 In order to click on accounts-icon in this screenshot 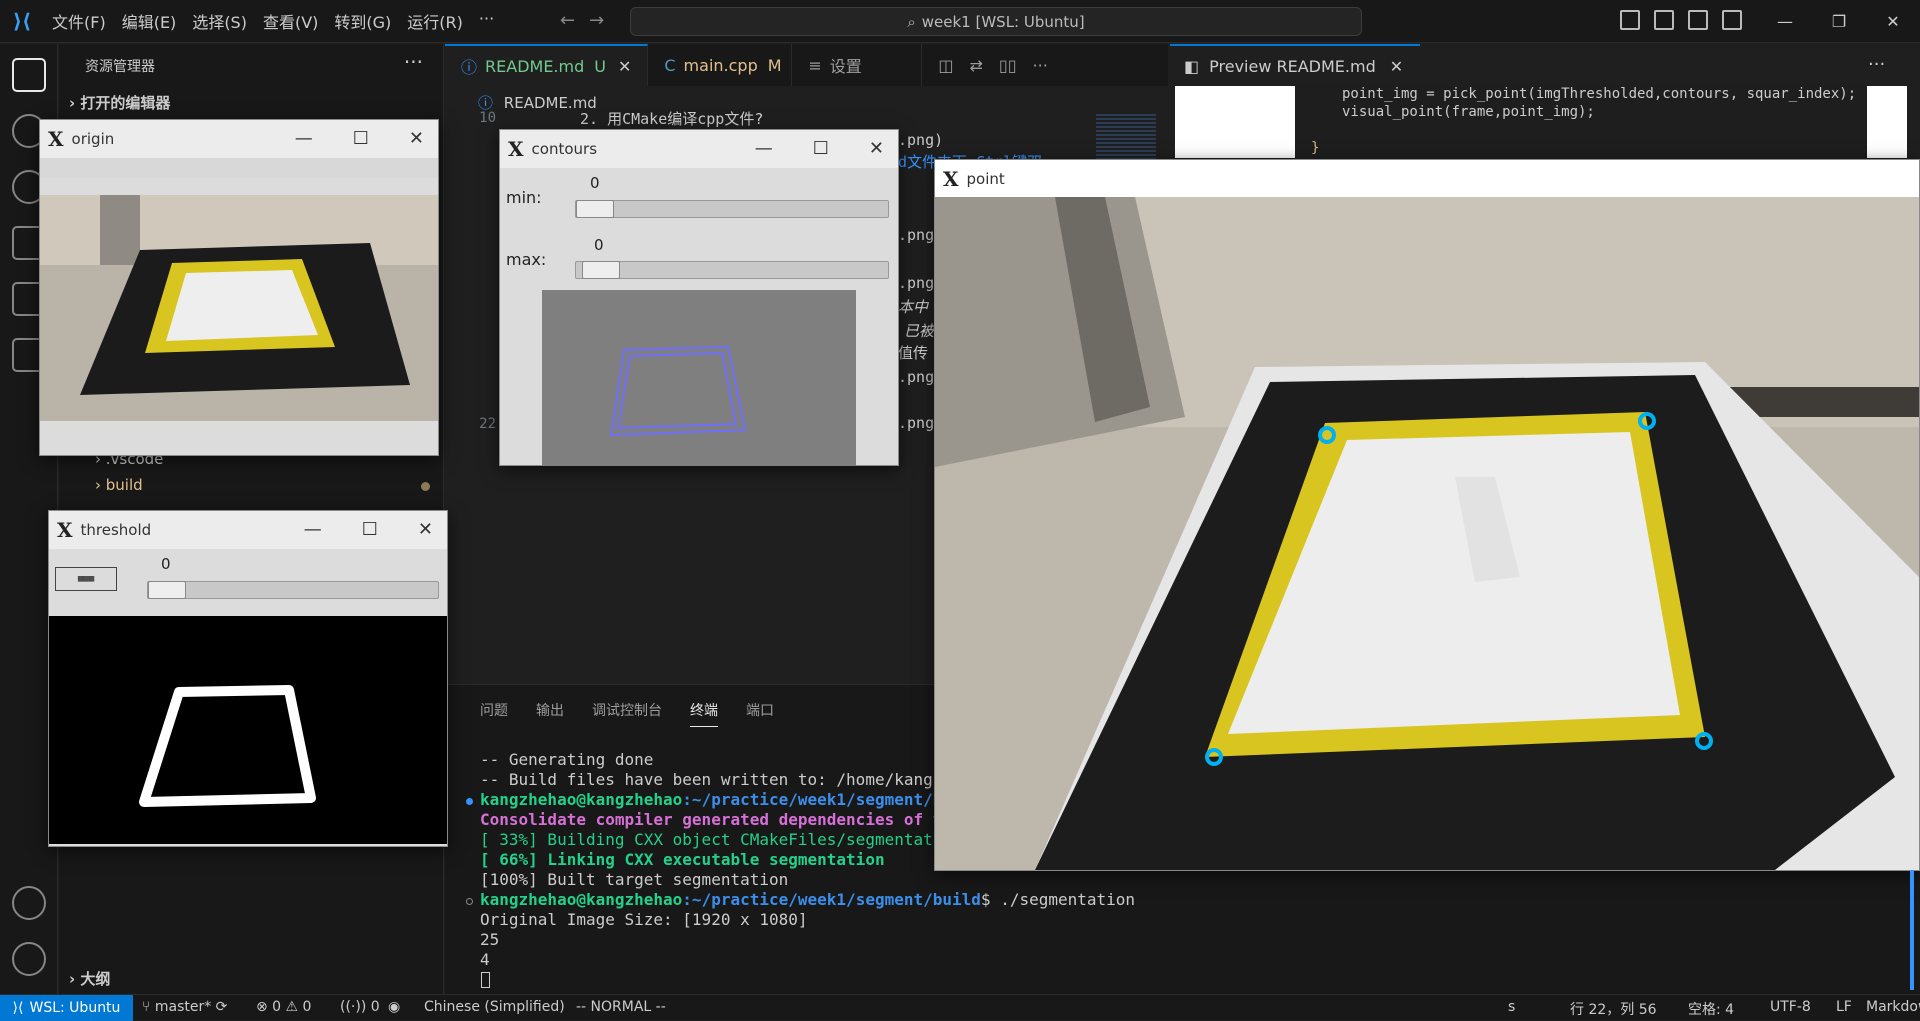, I will do `click(29, 903)`.